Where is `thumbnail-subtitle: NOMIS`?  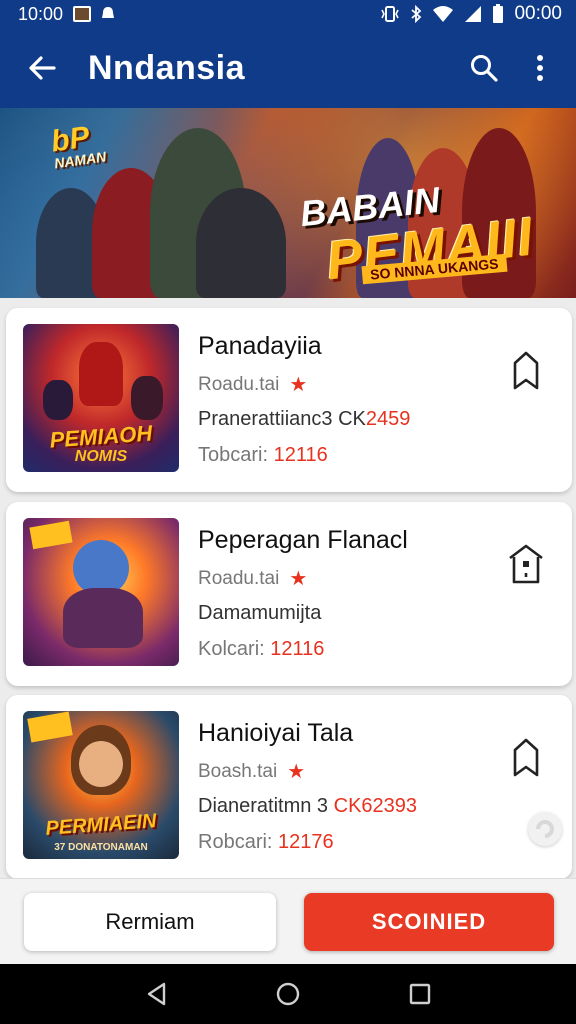 thumbnail-subtitle: NOMIS is located at coordinates (101, 456).